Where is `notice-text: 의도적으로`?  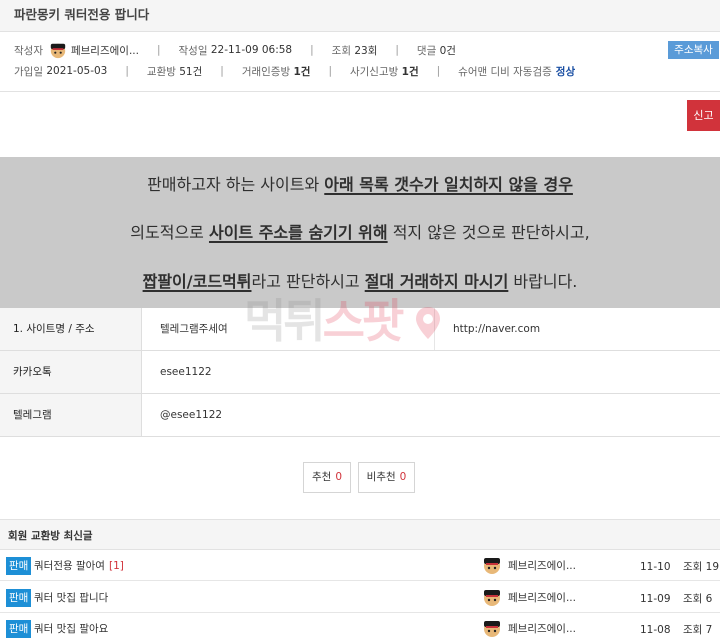
notice-text: 의도적으로 is located at coordinates (169, 232).